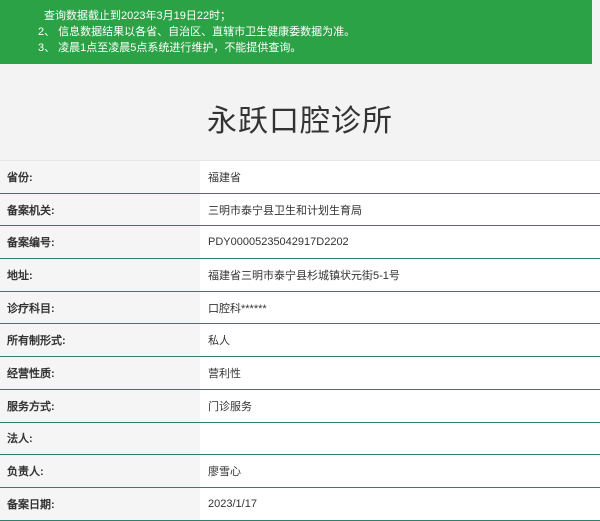  Describe the element at coordinates (400, 242) in the screenshot. I see `row-value: PDY00005235042917D2202` at that location.